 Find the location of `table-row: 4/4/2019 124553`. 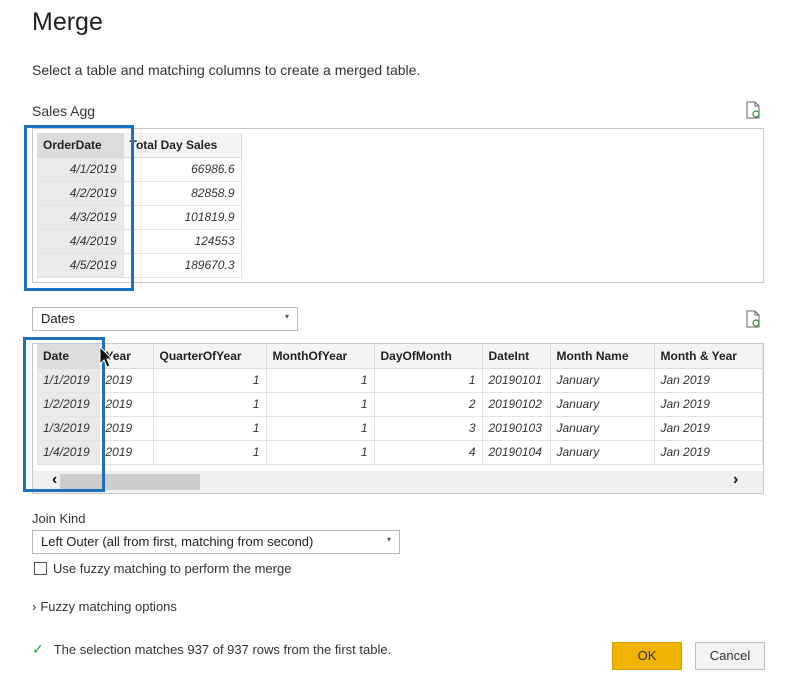

table-row: 4/4/2019 124553 is located at coordinates (139, 241).